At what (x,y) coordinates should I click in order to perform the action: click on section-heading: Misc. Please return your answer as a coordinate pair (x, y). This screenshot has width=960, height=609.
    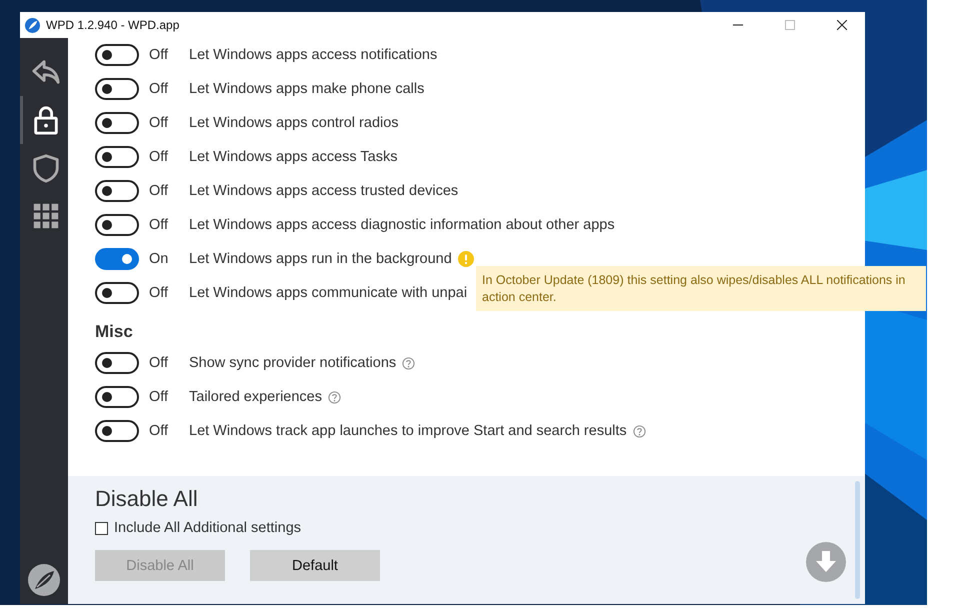
    Looking at the image, I should click on (114, 332).